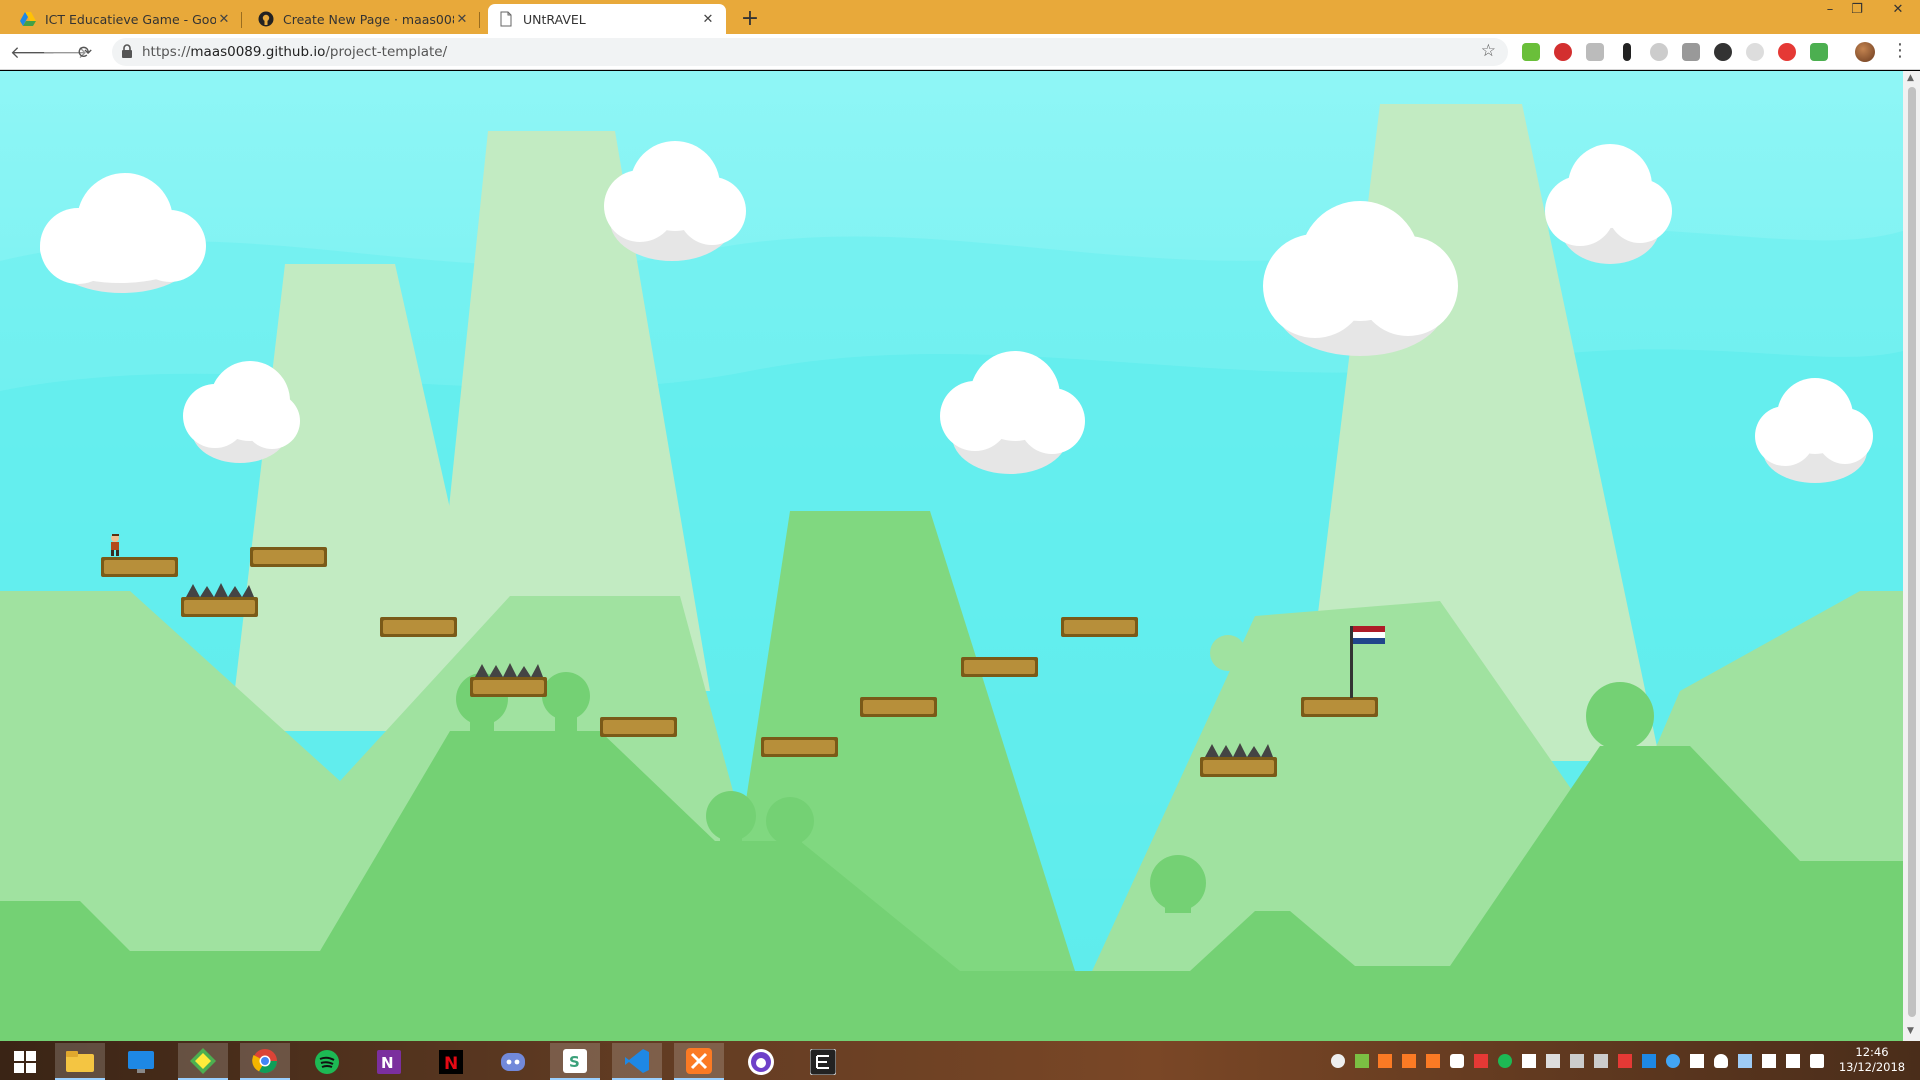 The height and width of the screenshot is (1080, 1920). What do you see at coordinates (1338, 1061) in the screenshot?
I see `tray-settings-icon` at bounding box center [1338, 1061].